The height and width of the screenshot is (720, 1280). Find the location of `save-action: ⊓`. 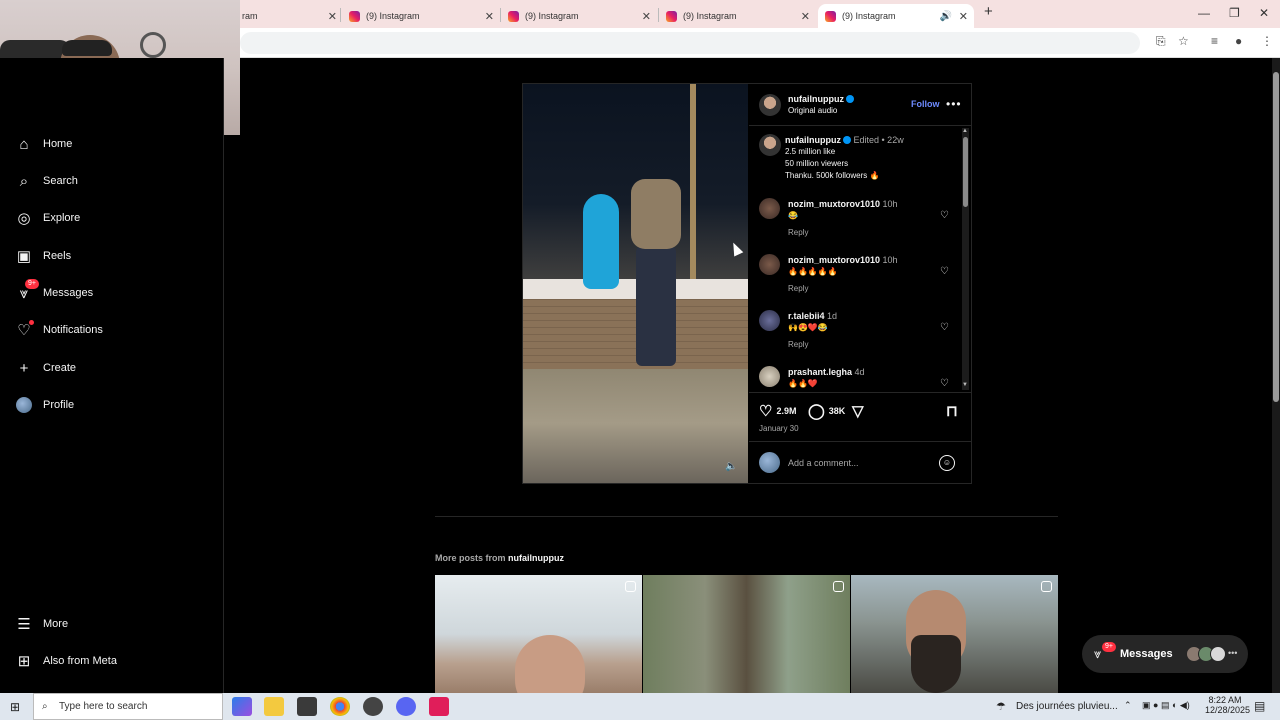

save-action: ⊓ is located at coordinates (954, 411).